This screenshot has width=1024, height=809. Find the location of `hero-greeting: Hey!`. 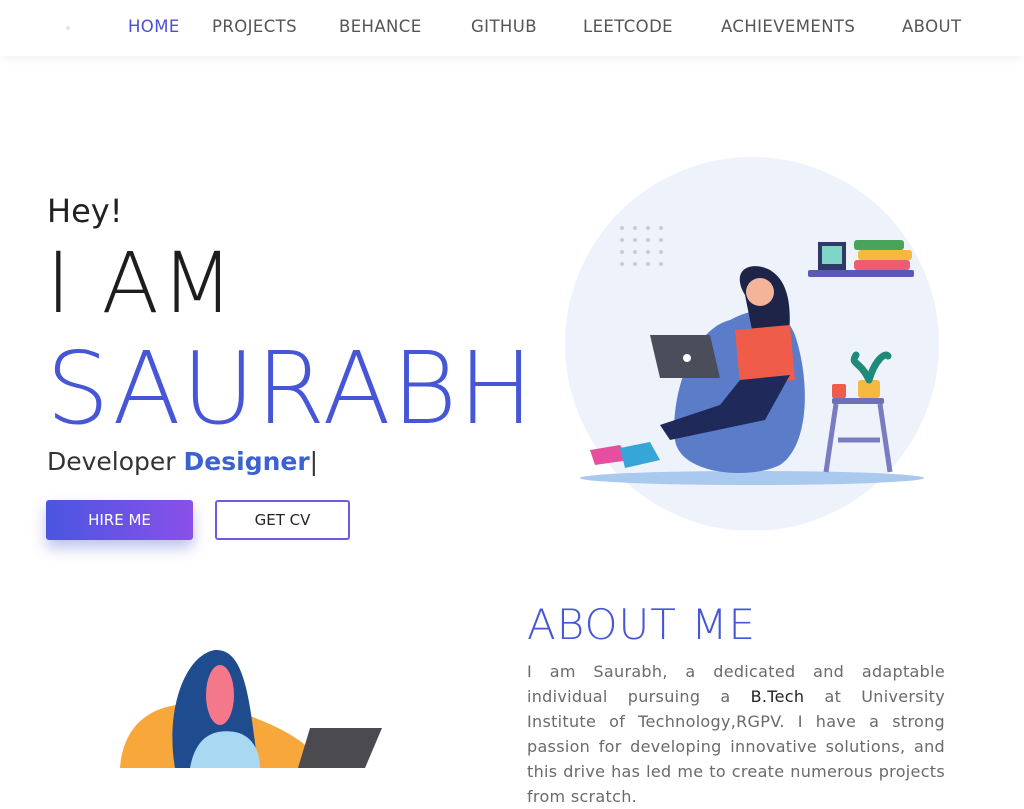

hero-greeting: Hey! is located at coordinates (85, 211).